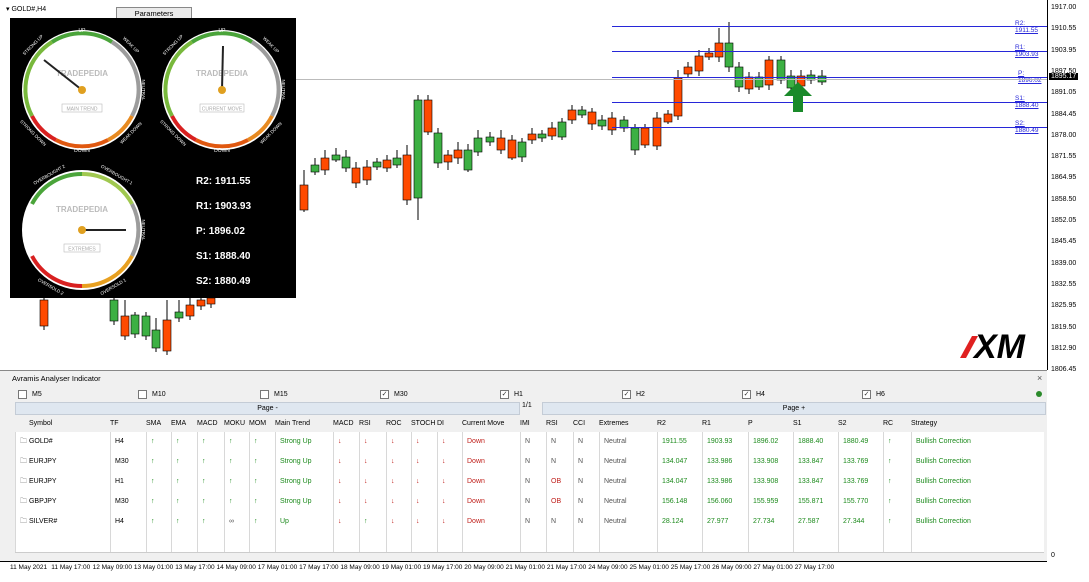 This screenshot has height=582, width=1089. What do you see at coordinates (773, 567) in the screenshot?
I see `time-label: 27 May 01:00` at bounding box center [773, 567].